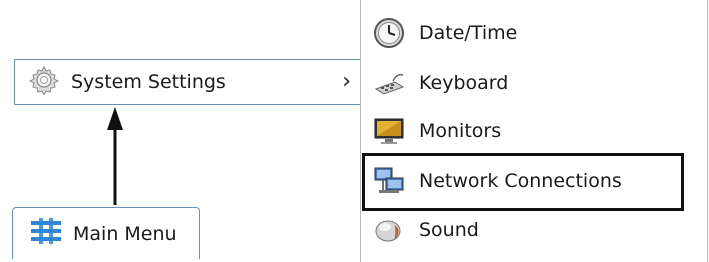 This screenshot has height=262, width=709. Describe the element at coordinates (464, 83) in the screenshot. I see `submenu-item-label: Keyboard` at that location.